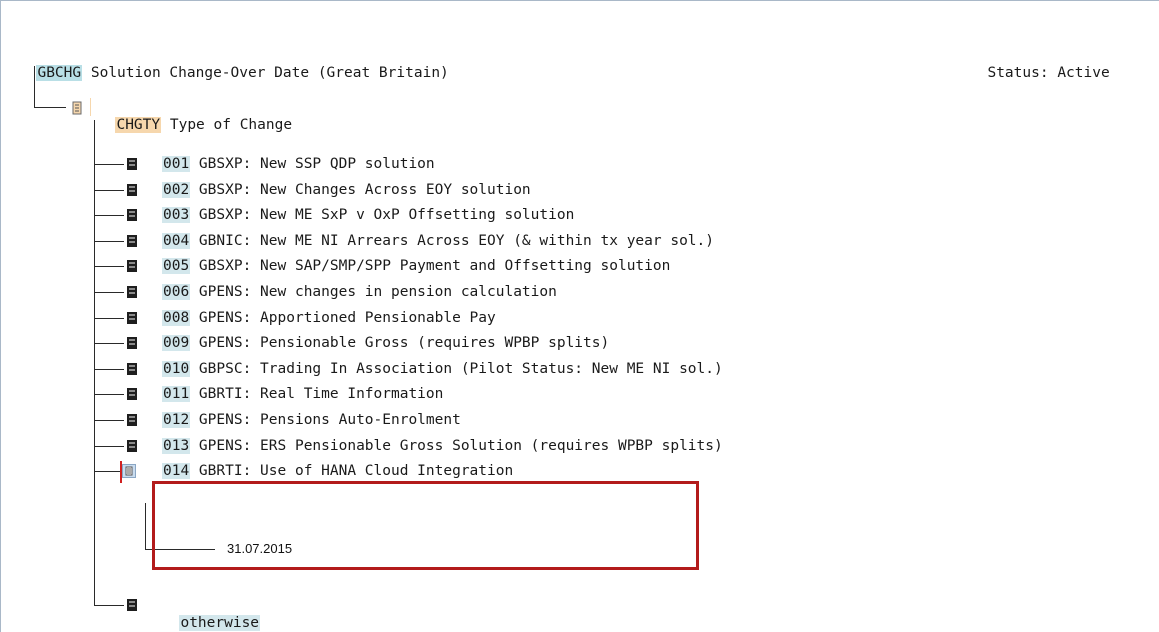 This screenshot has height=632, width=1159. Describe the element at coordinates (227, 125) in the screenshot. I see `chgty-text: Type of Change` at that location.